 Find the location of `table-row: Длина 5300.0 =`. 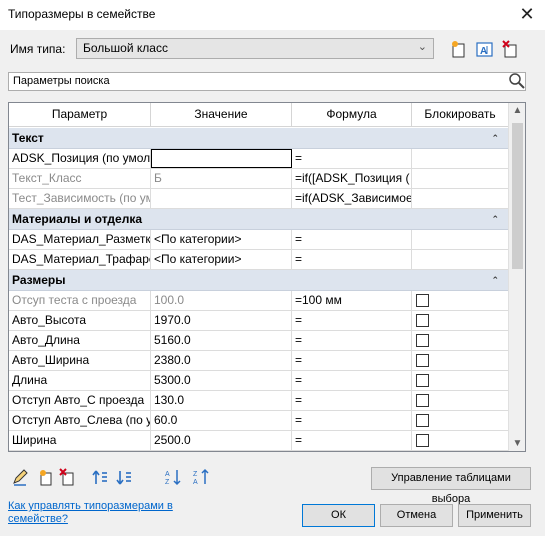

table-row: Длина 5300.0 = is located at coordinates (259, 381).